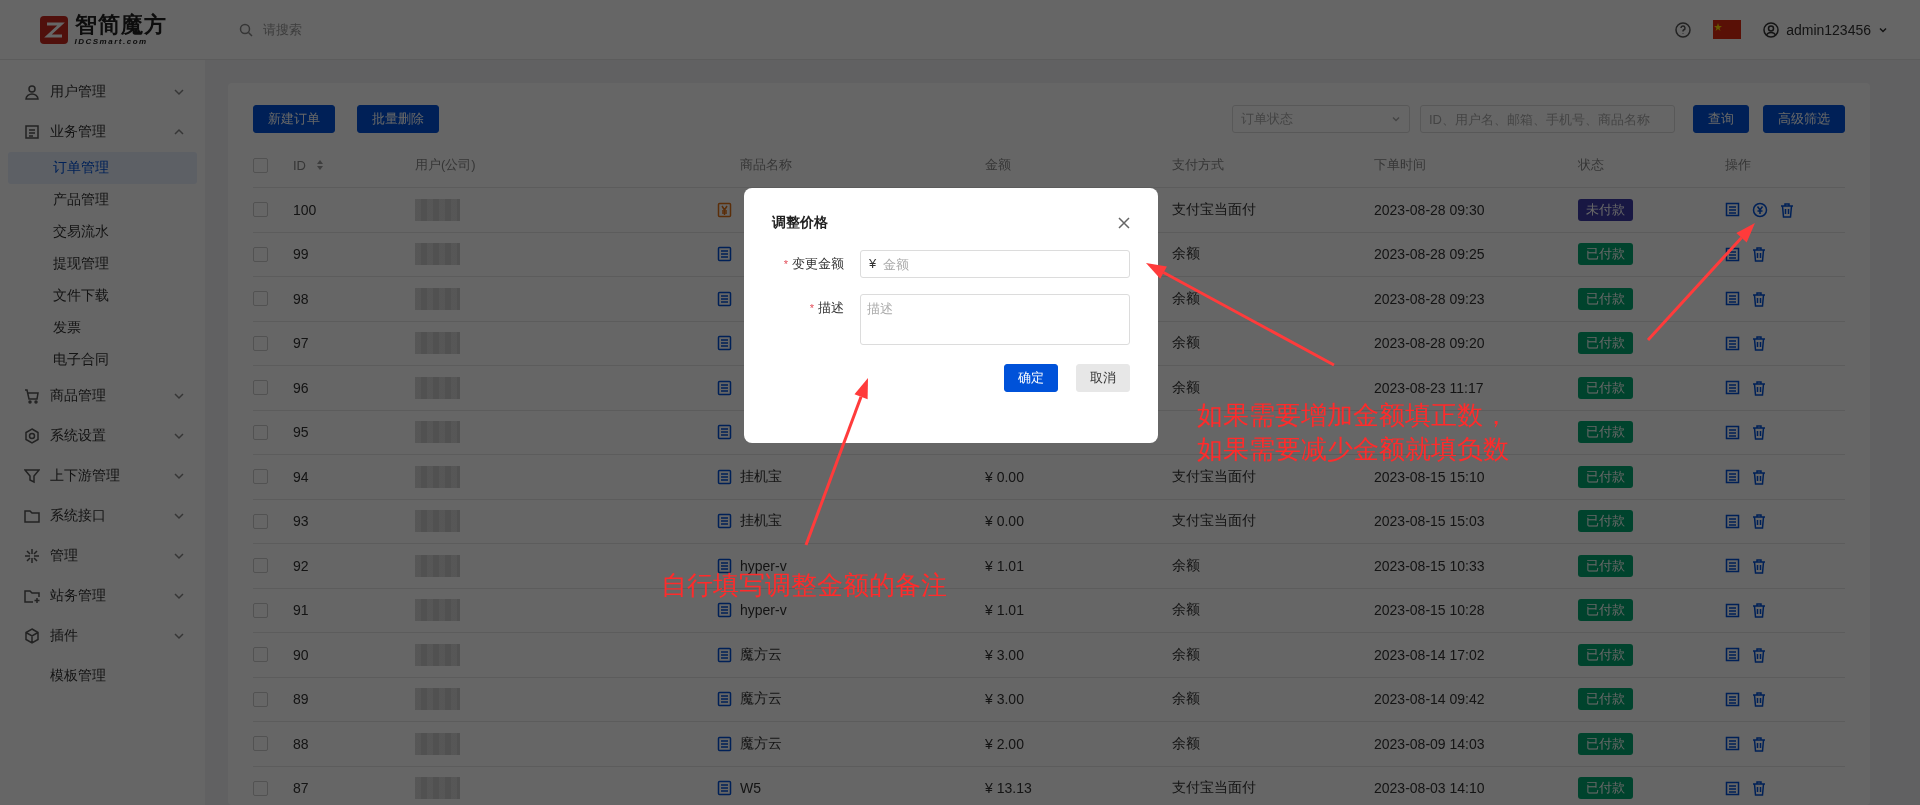 Image resolution: width=1920 pixels, height=805 pixels. I want to click on confirm-button: 确定, so click(1031, 378).